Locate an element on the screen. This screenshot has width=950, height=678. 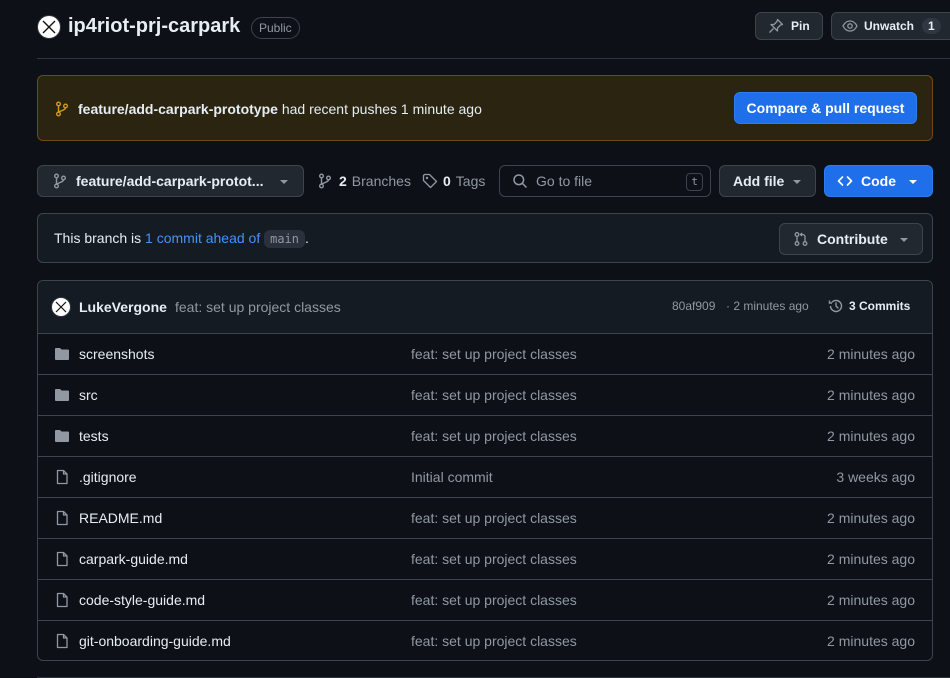
compare-pull-request-button: Compare & pull request is located at coordinates (825, 108).